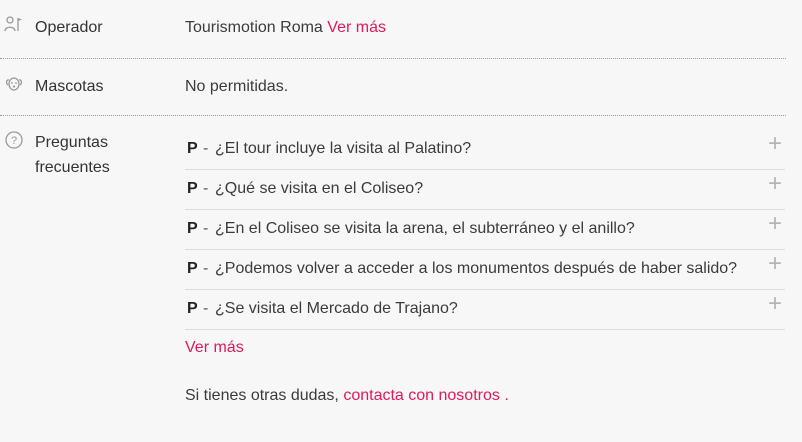 This screenshot has height=442, width=802. I want to click on faq-question: ¿Qué se visita en el Coliseo?, so click(319, 188).